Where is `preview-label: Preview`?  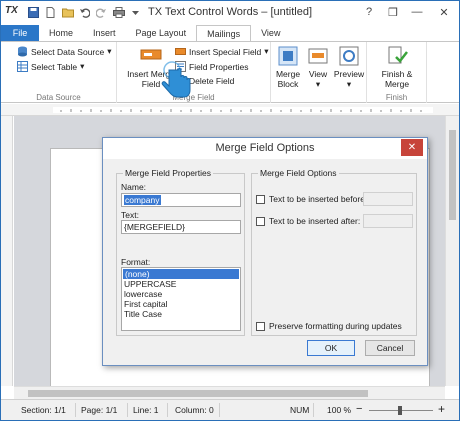
preview-label: Preview is located at coordinates (349, 74).